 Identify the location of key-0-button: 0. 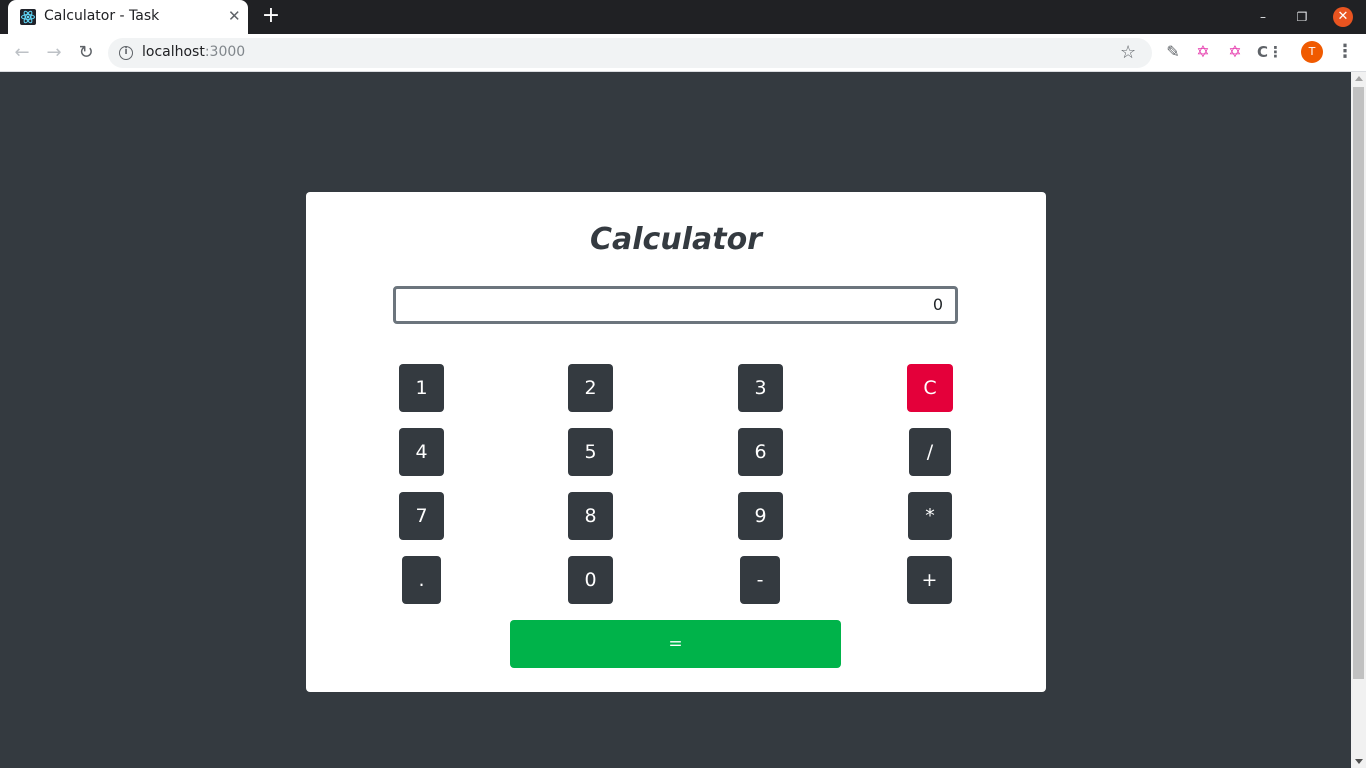
(590, 580).